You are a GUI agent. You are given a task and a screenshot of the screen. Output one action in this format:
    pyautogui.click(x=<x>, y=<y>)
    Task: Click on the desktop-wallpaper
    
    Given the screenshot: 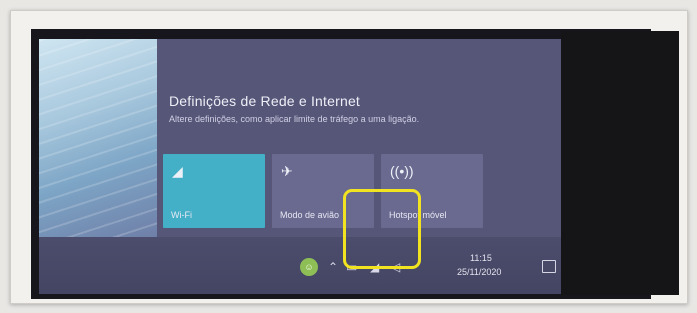 What is the action you would take?
    pyautogui.click(x=98, y=138)
    